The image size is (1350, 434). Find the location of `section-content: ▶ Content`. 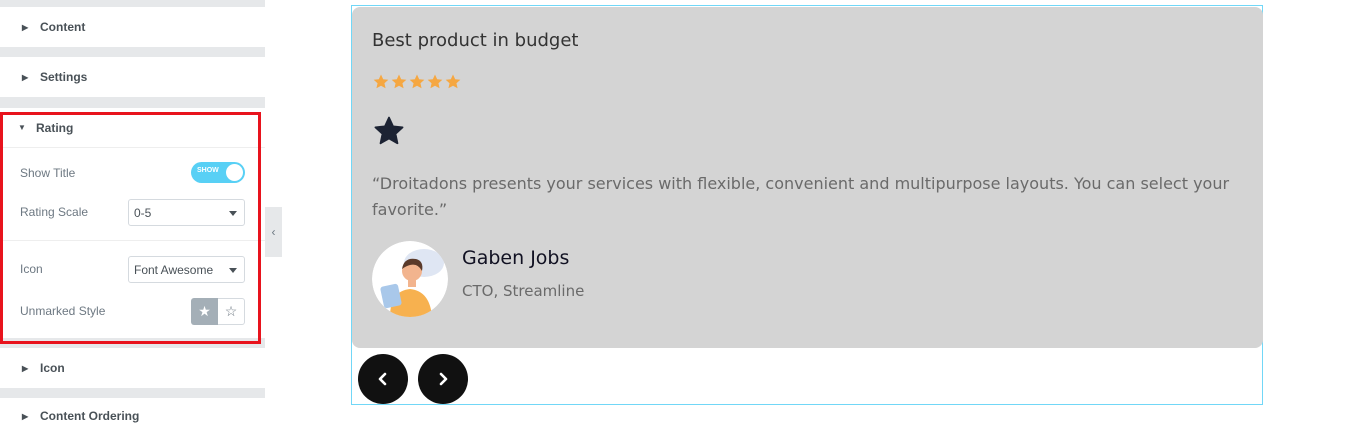

section-content: ▶ Content is located at coordinates (132, 27).